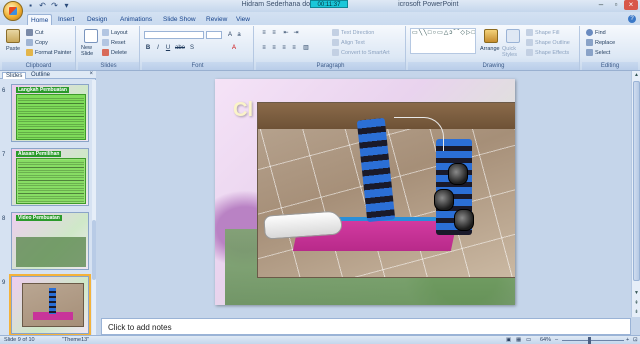 The height and width of the screenshot is (344, 640). What do you see at coordinates (114, 52) in the screenshot?
I see `delete-button: Delete` at bounding box center [114, 52].